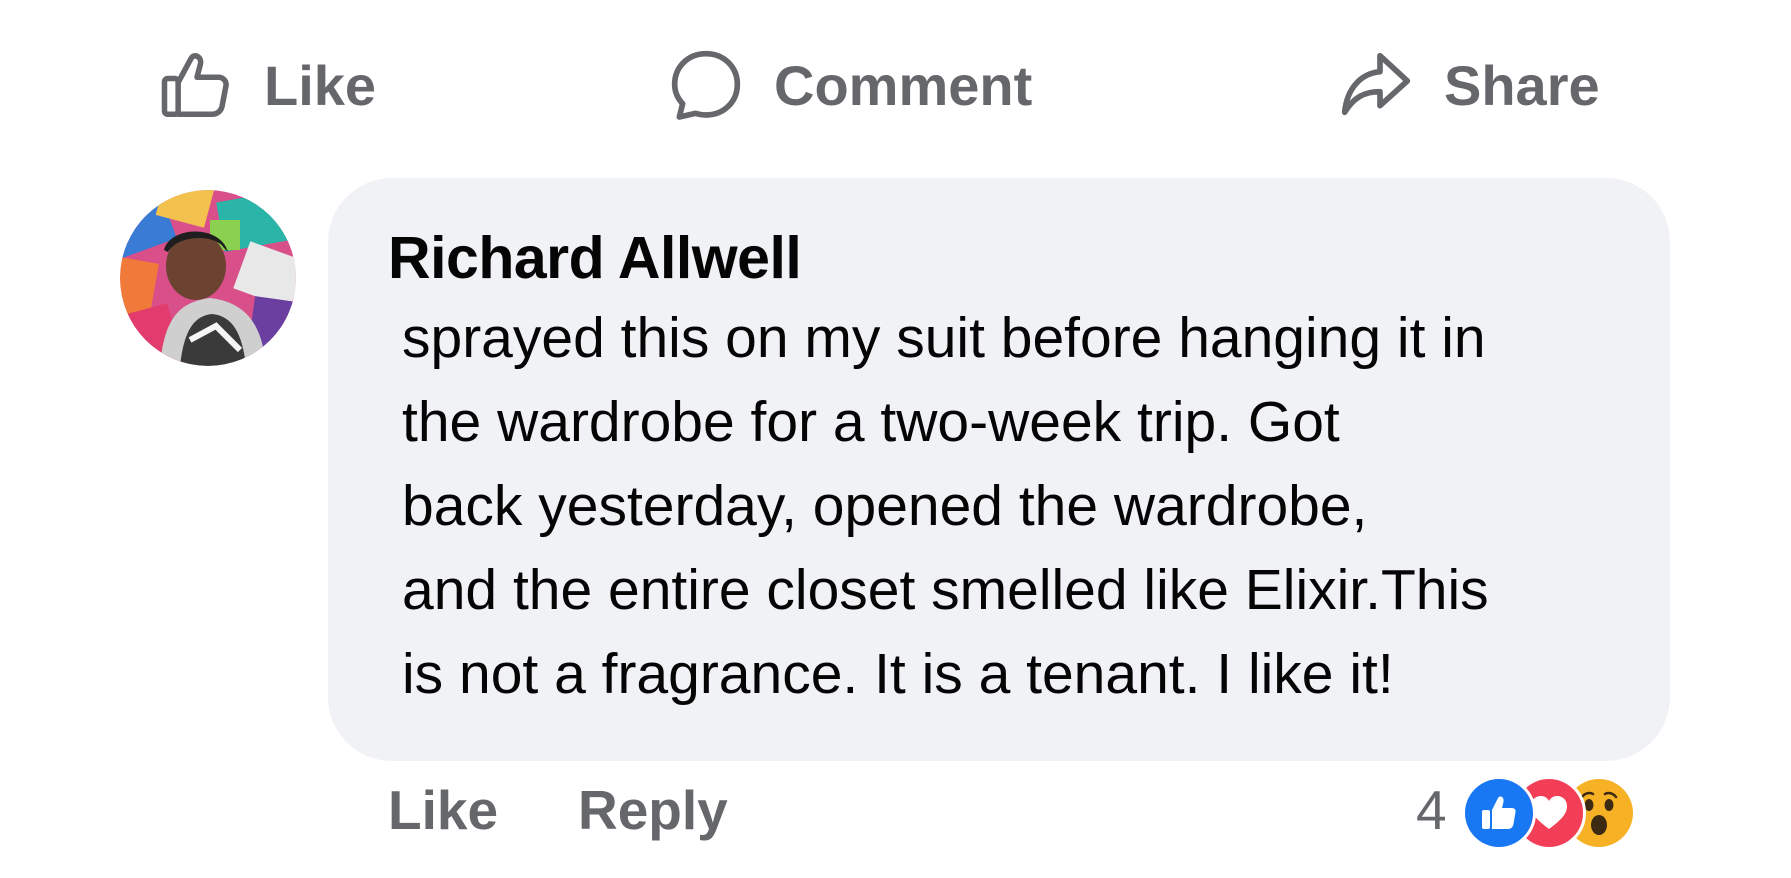 This screenshot has height=878, width=1791. I want to click on speech-bubble-icon, so click(706, 85).